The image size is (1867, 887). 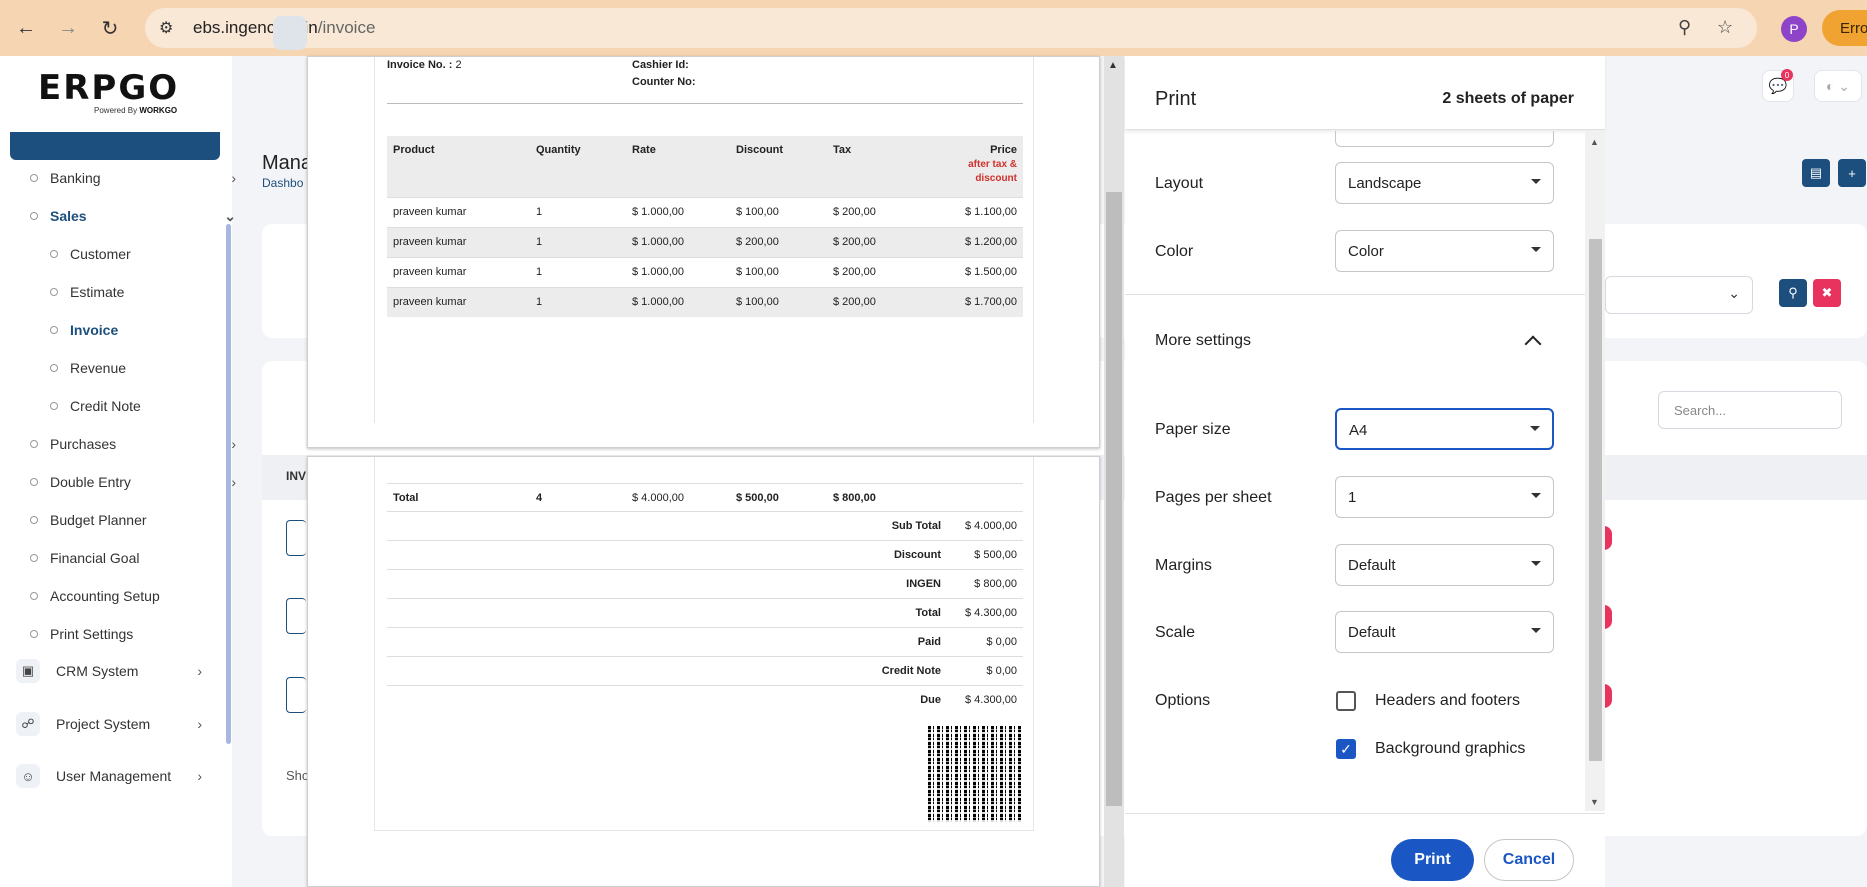 What do you see at coordinates (199, 671) in the screenshot?
I see `chevron-right-icon: ›` at bounding box center [199, 671].